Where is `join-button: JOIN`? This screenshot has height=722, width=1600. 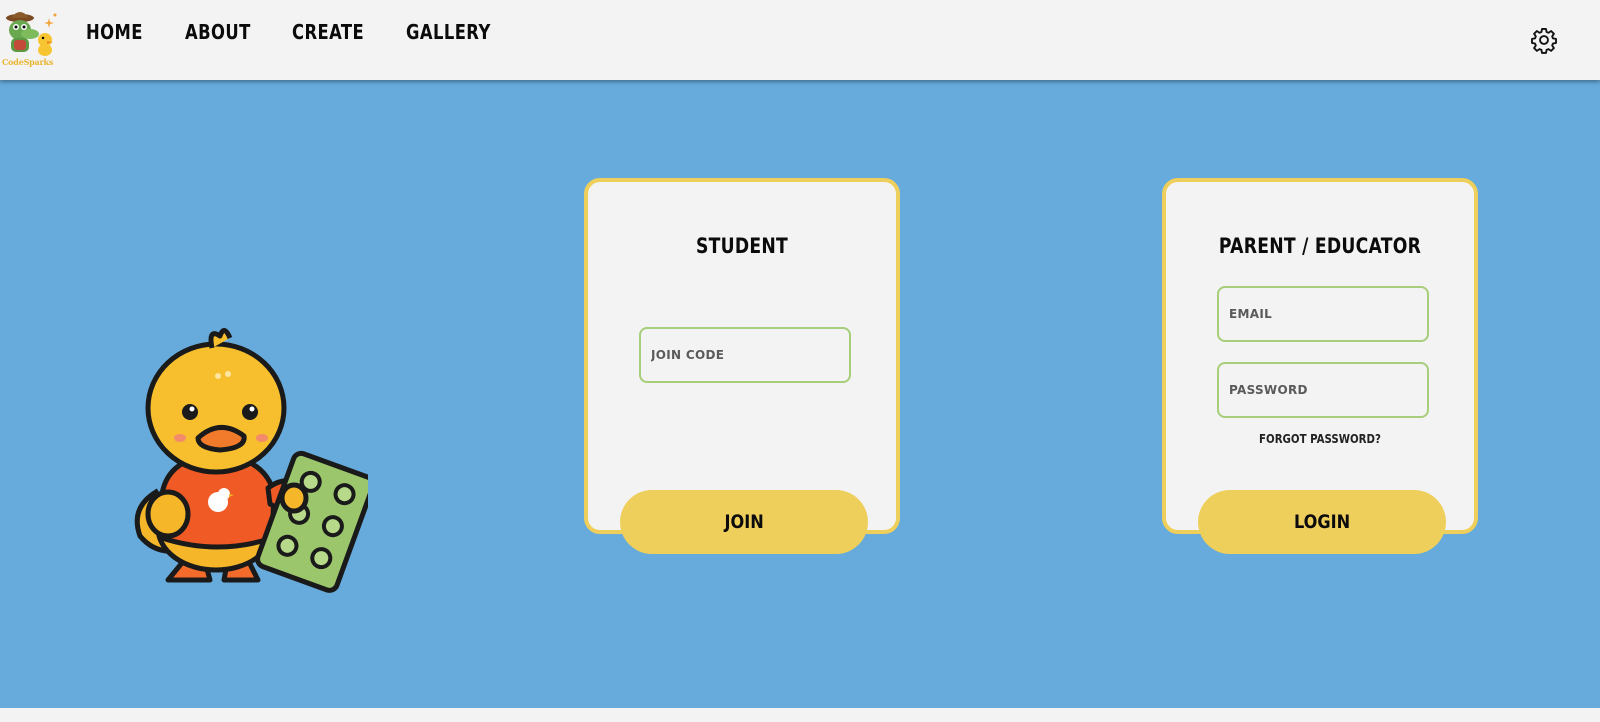
join-button: JOIN is located at coordinates (744, 522).